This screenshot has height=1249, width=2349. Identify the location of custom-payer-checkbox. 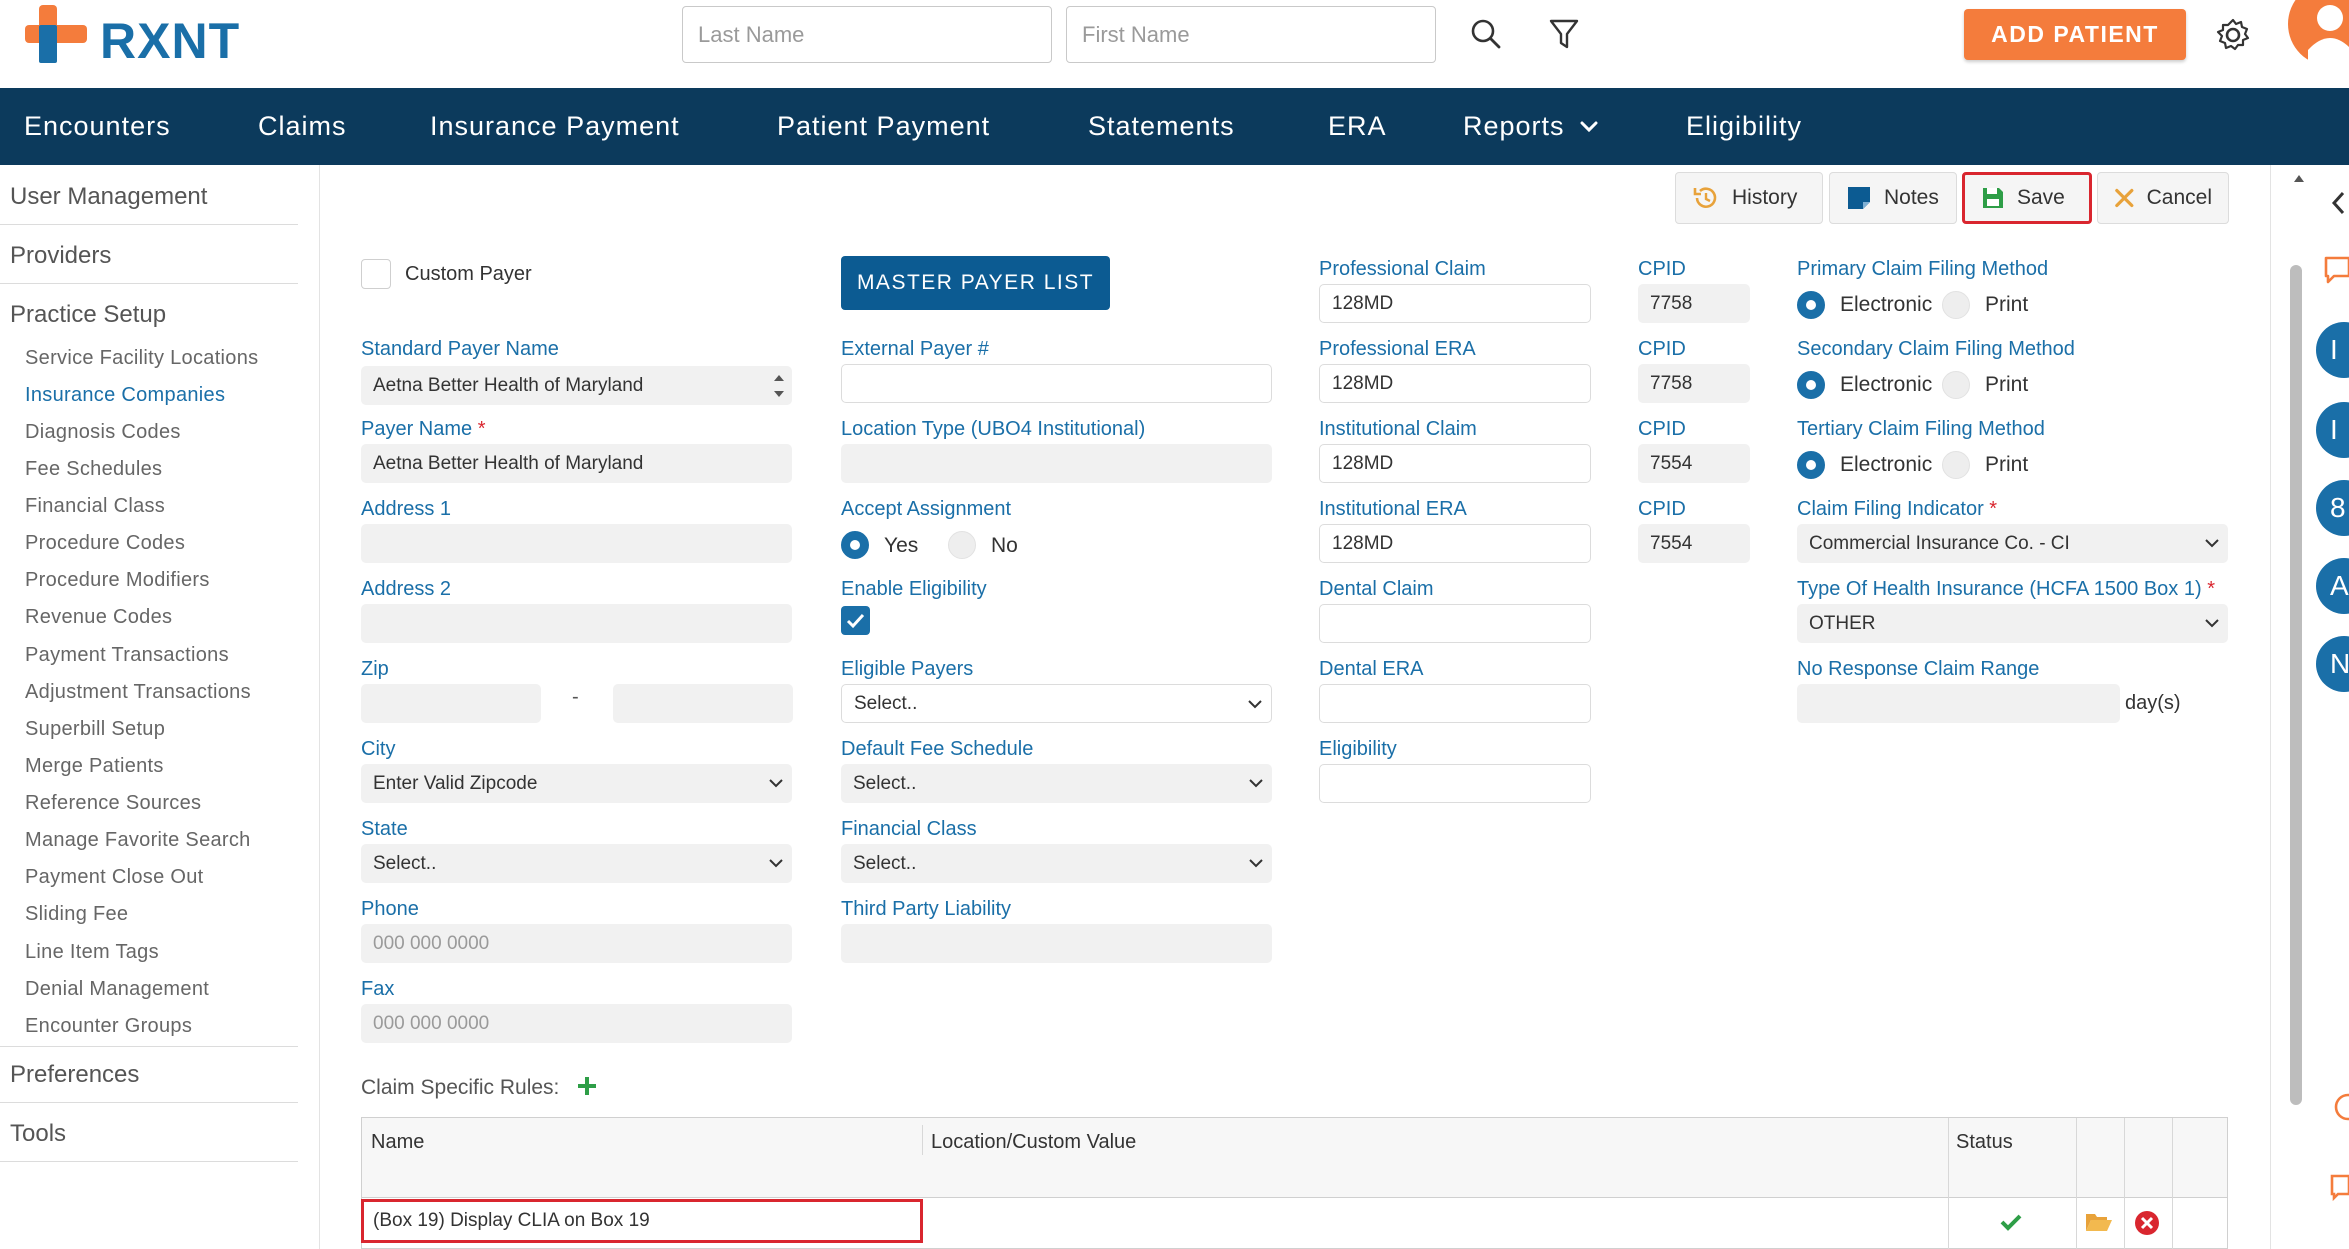
(376, 274).